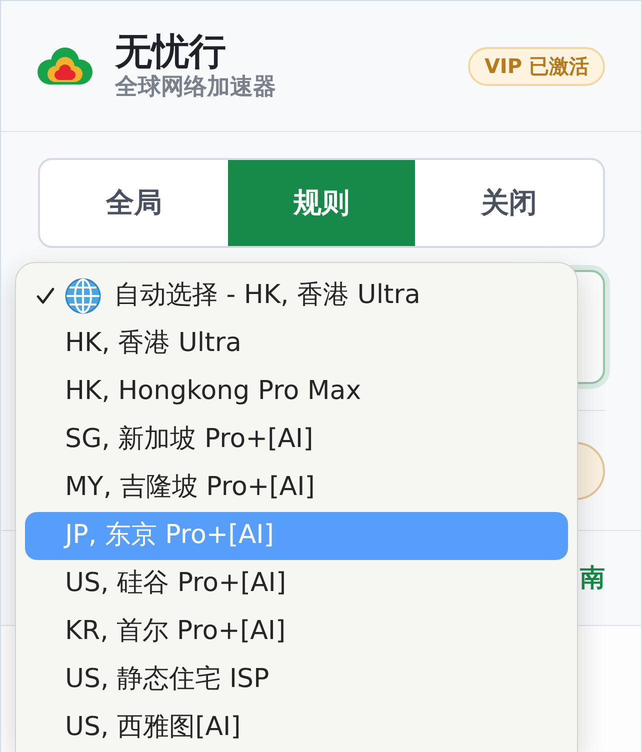 This screenshot has height=752, width=642. What do you see at coordinates (65, 66) in the screenshot?
I see `cloud-logo` at bounding box center [65, 66].